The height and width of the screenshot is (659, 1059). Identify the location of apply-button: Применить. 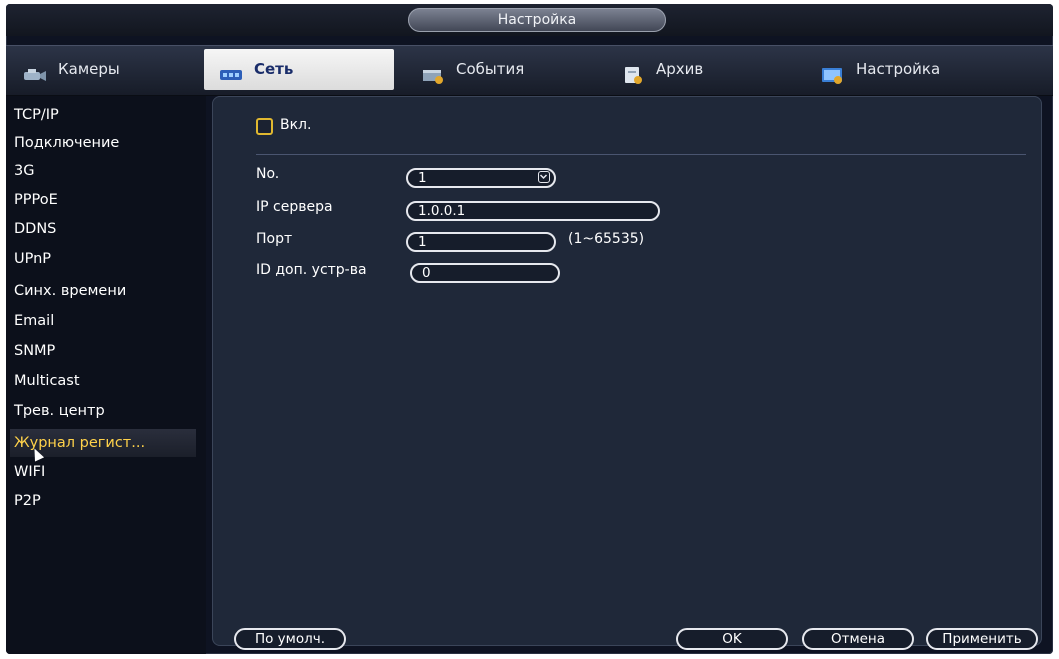
(982, 639).